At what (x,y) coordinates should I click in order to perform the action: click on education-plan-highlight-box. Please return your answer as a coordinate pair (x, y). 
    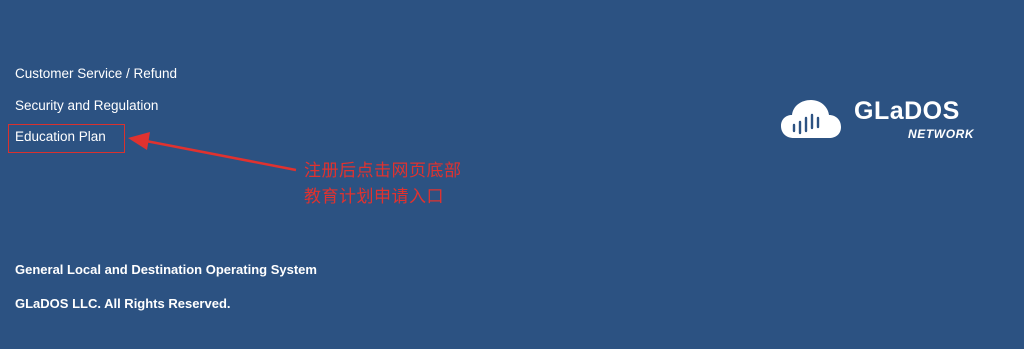
    Looking at the image, I should click on (66, 138).